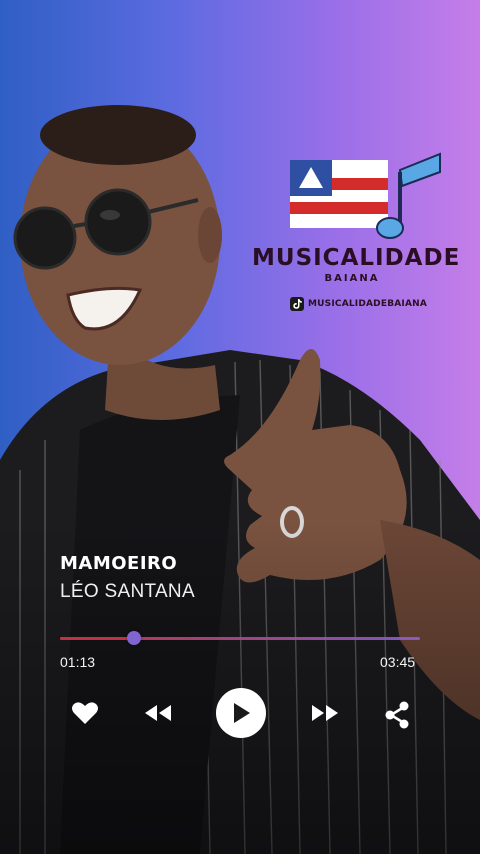  I want to click on next-button, so click(325, 713).